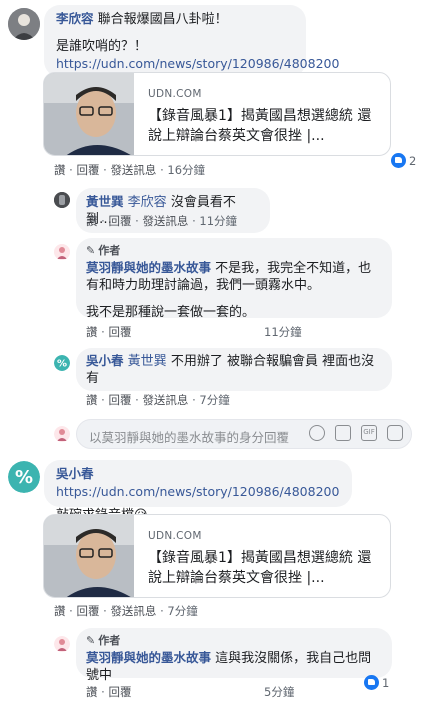 The width and height of the screenshot is (427, 704). I want to click on camera-icon, so click(343, 433).